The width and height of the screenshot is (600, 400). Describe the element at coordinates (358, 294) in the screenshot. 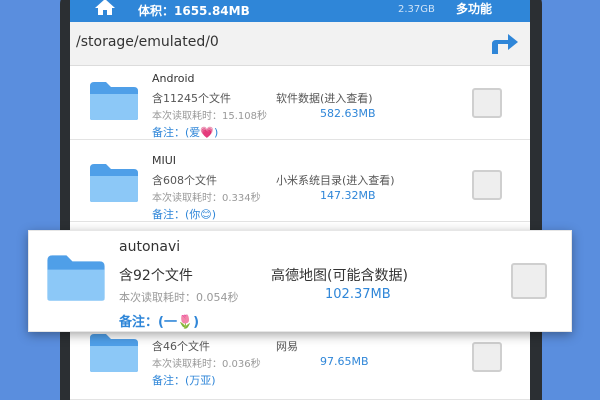

I see `folder-size: 102.37MB` at that location.